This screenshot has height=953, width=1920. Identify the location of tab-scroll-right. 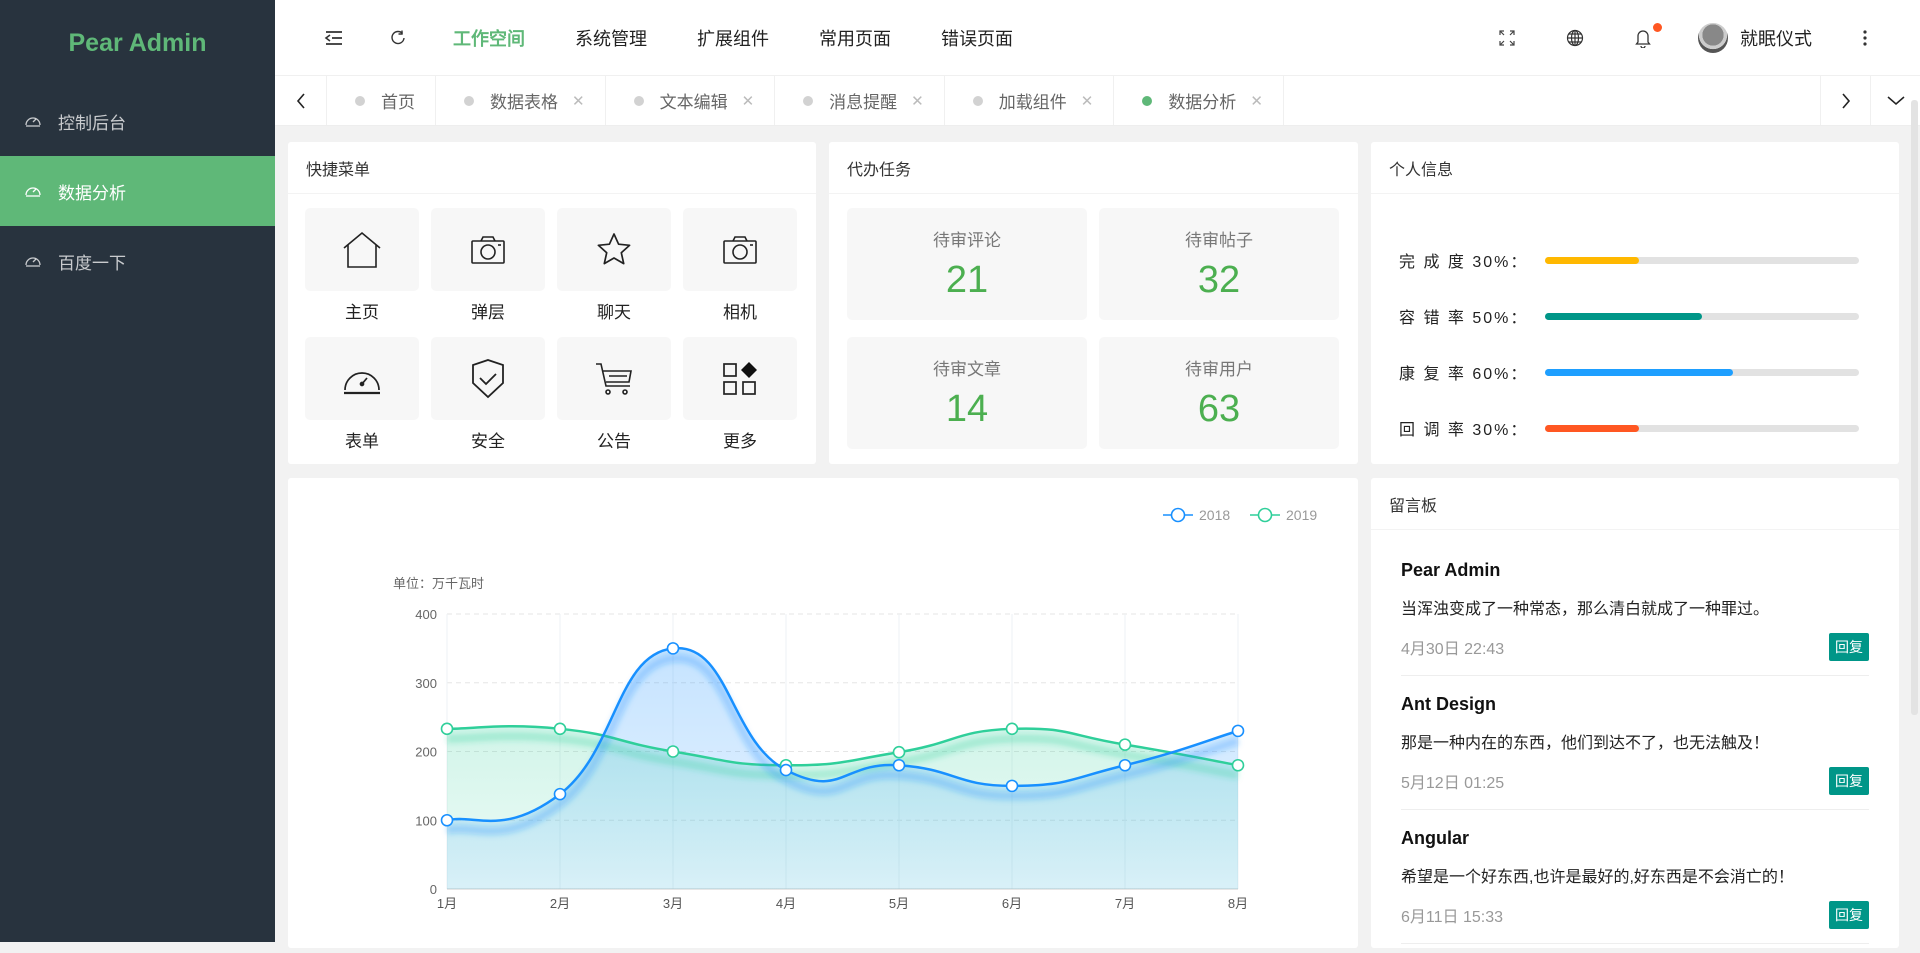
(1845, 100).